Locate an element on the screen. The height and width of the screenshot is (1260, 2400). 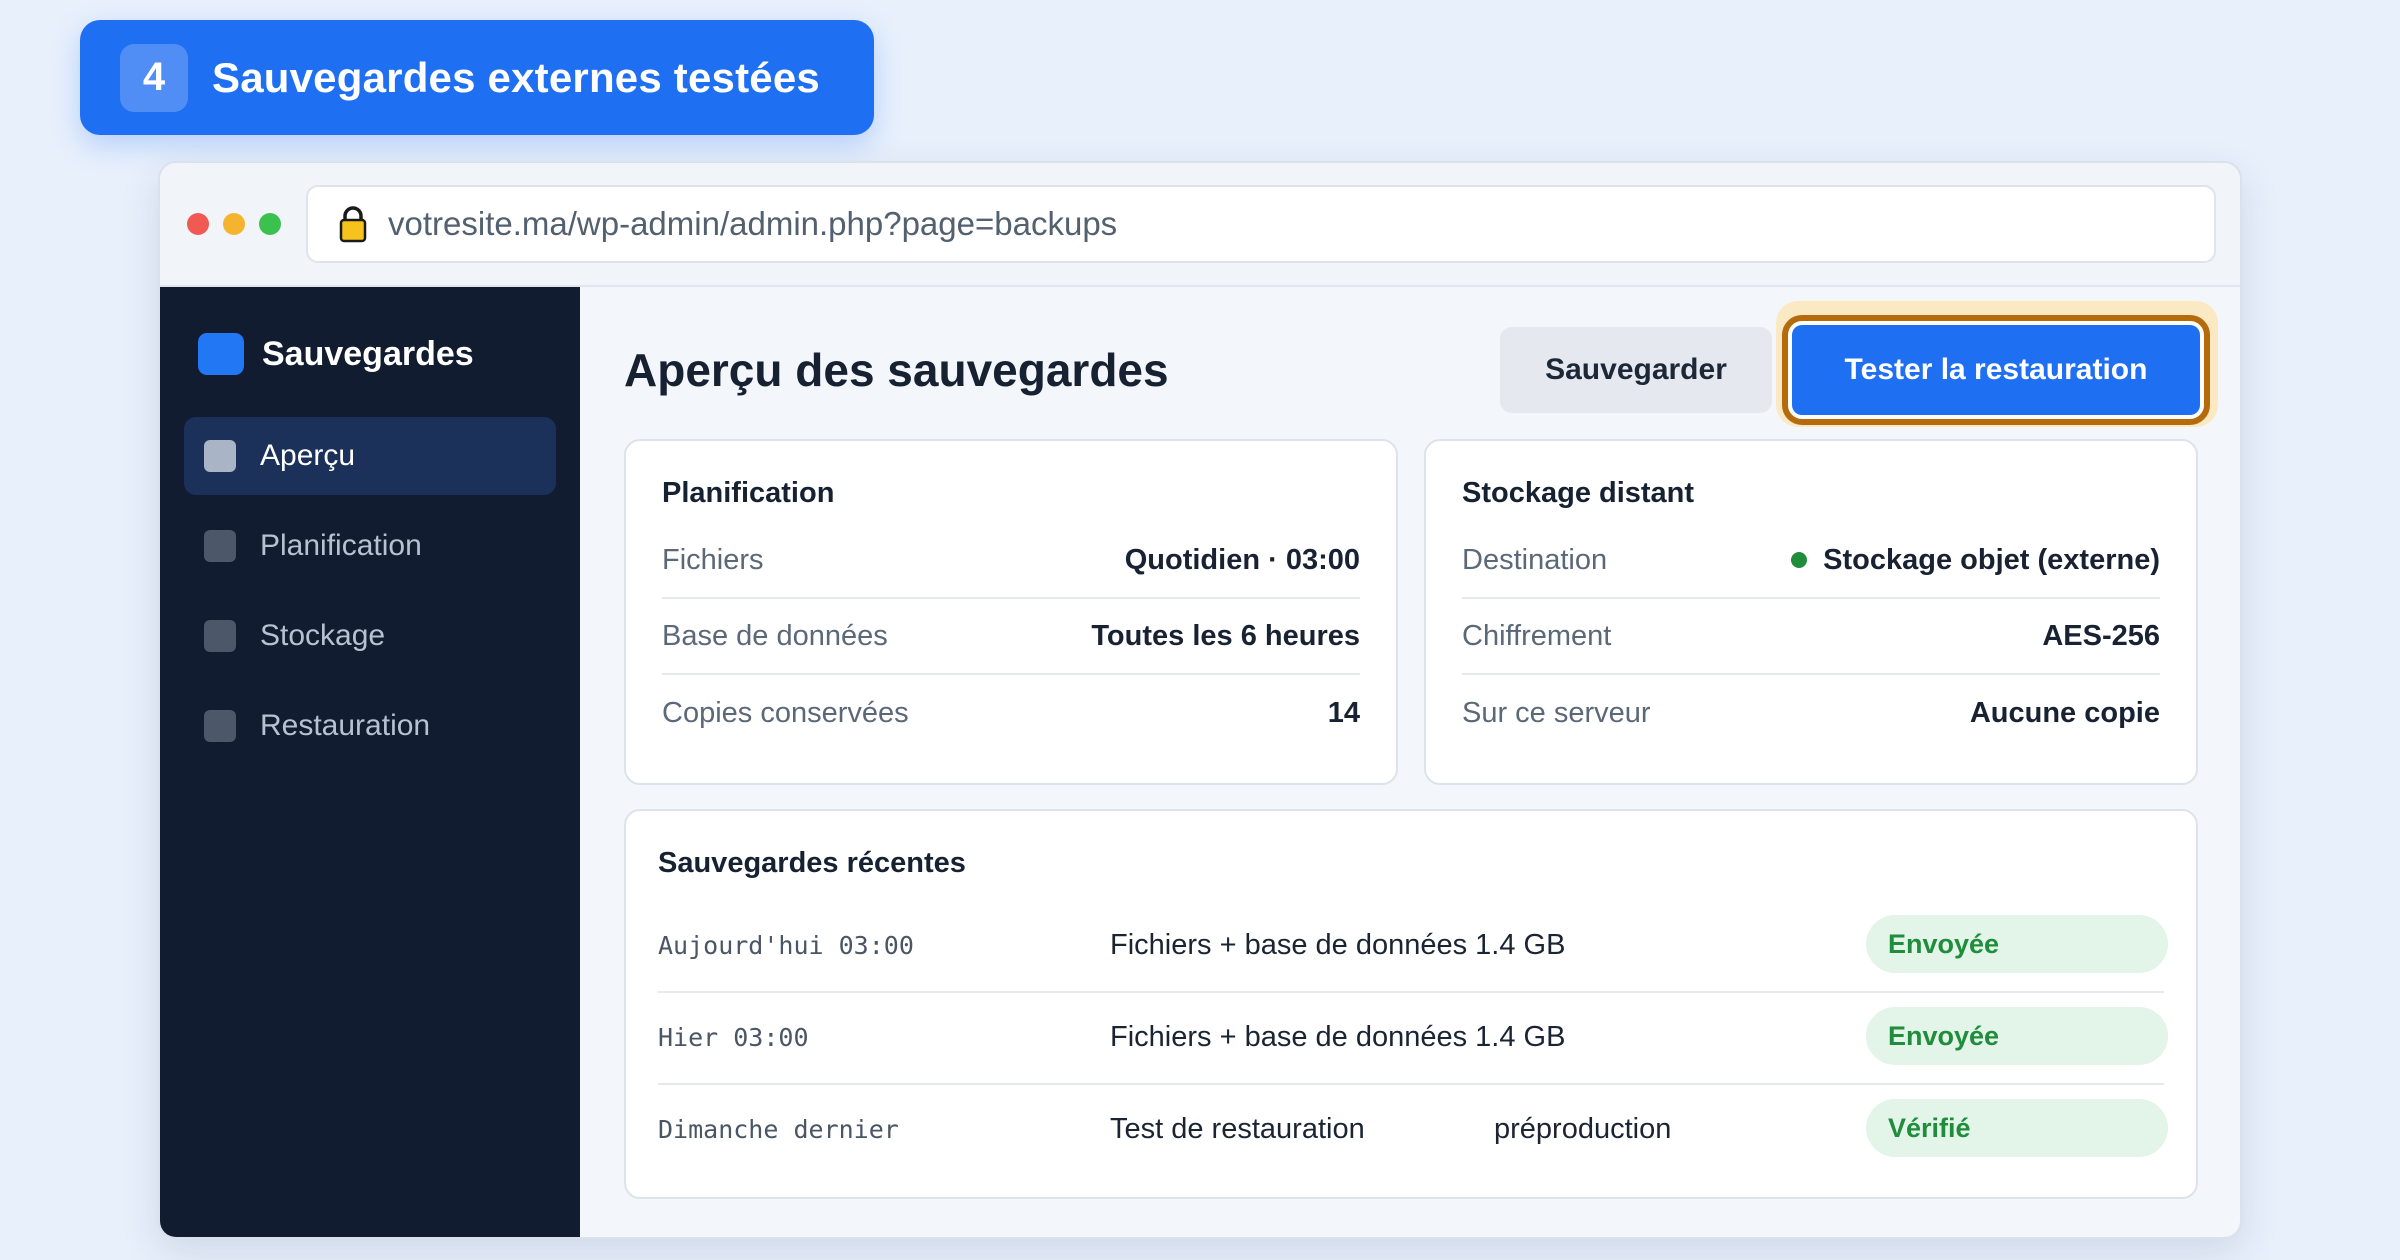
sidebar-brand: Sauvegardes is located at coordinates (336, 354).